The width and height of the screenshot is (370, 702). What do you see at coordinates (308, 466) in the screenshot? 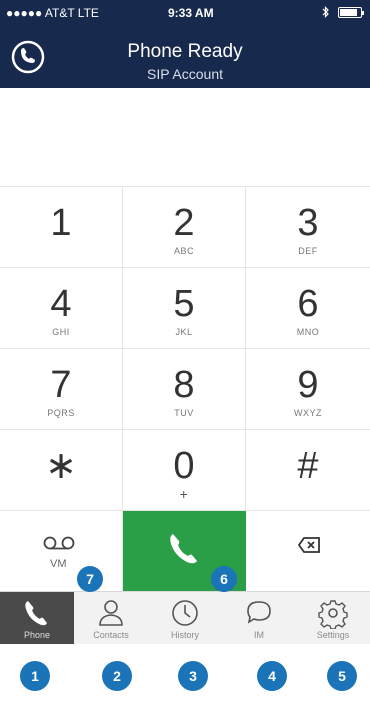
I see `key-digit: #` at bounding box center [308, 466].